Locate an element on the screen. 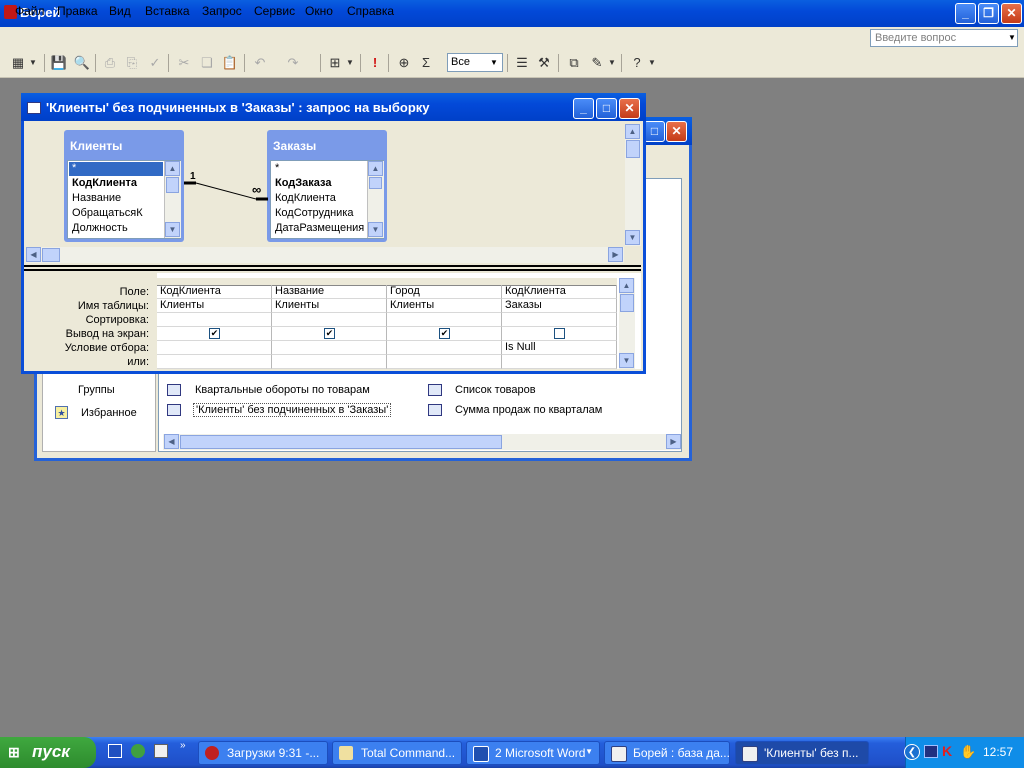  sidebar-item-favorites: Избранное is located at coordinates (109, 413).